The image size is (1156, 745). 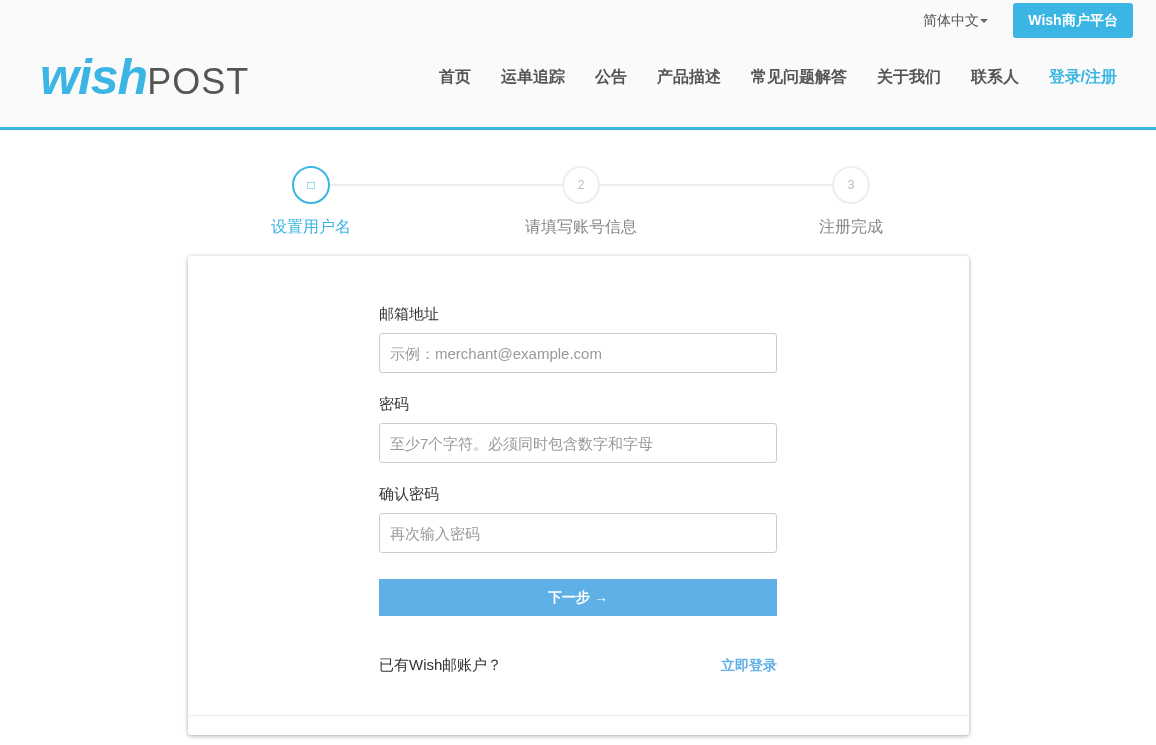 What do you see at coordinates (902, 77) in the screenshot?
I see `nav-link: 关于我们` at bounding box center [902, 77].